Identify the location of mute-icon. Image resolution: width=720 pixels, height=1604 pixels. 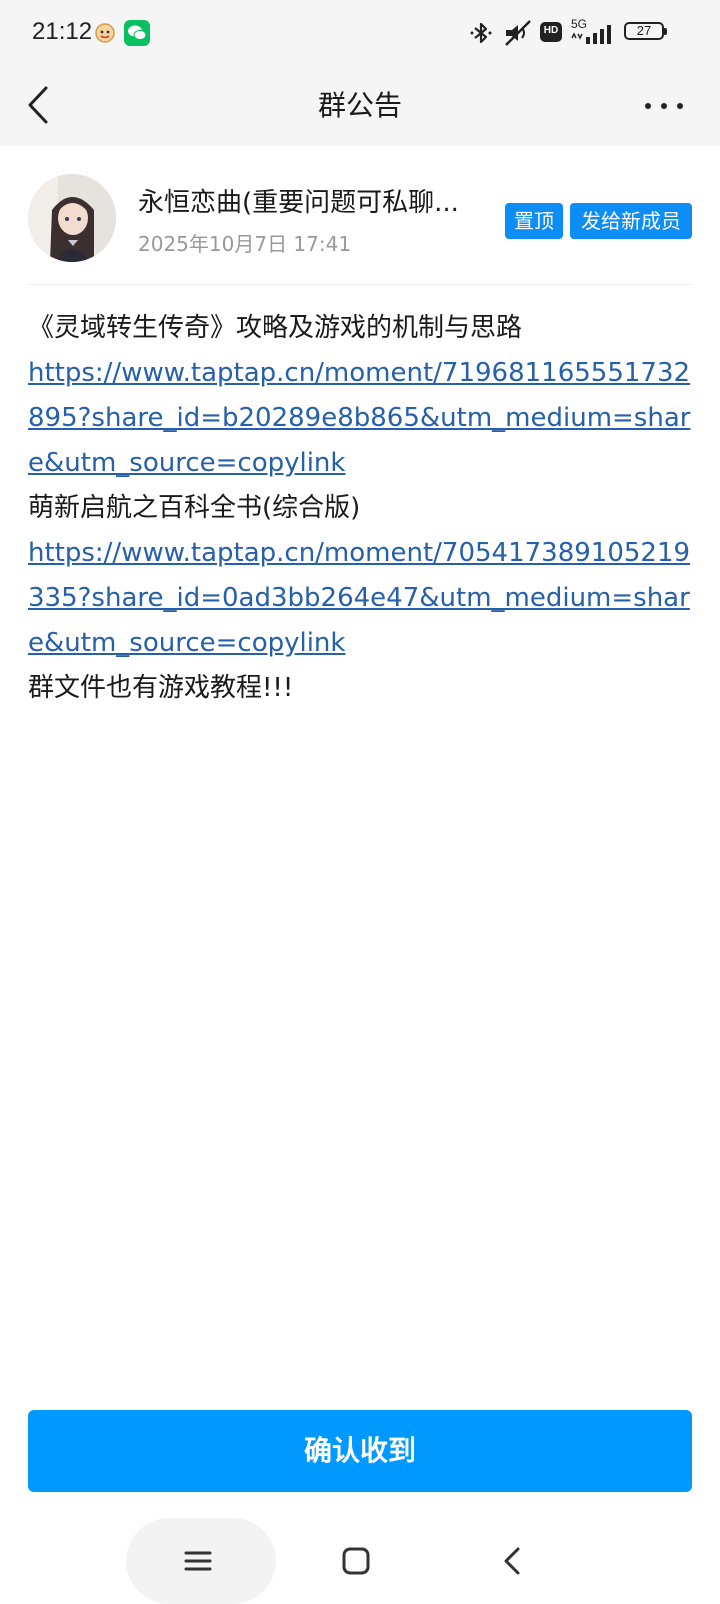
(518, 33).